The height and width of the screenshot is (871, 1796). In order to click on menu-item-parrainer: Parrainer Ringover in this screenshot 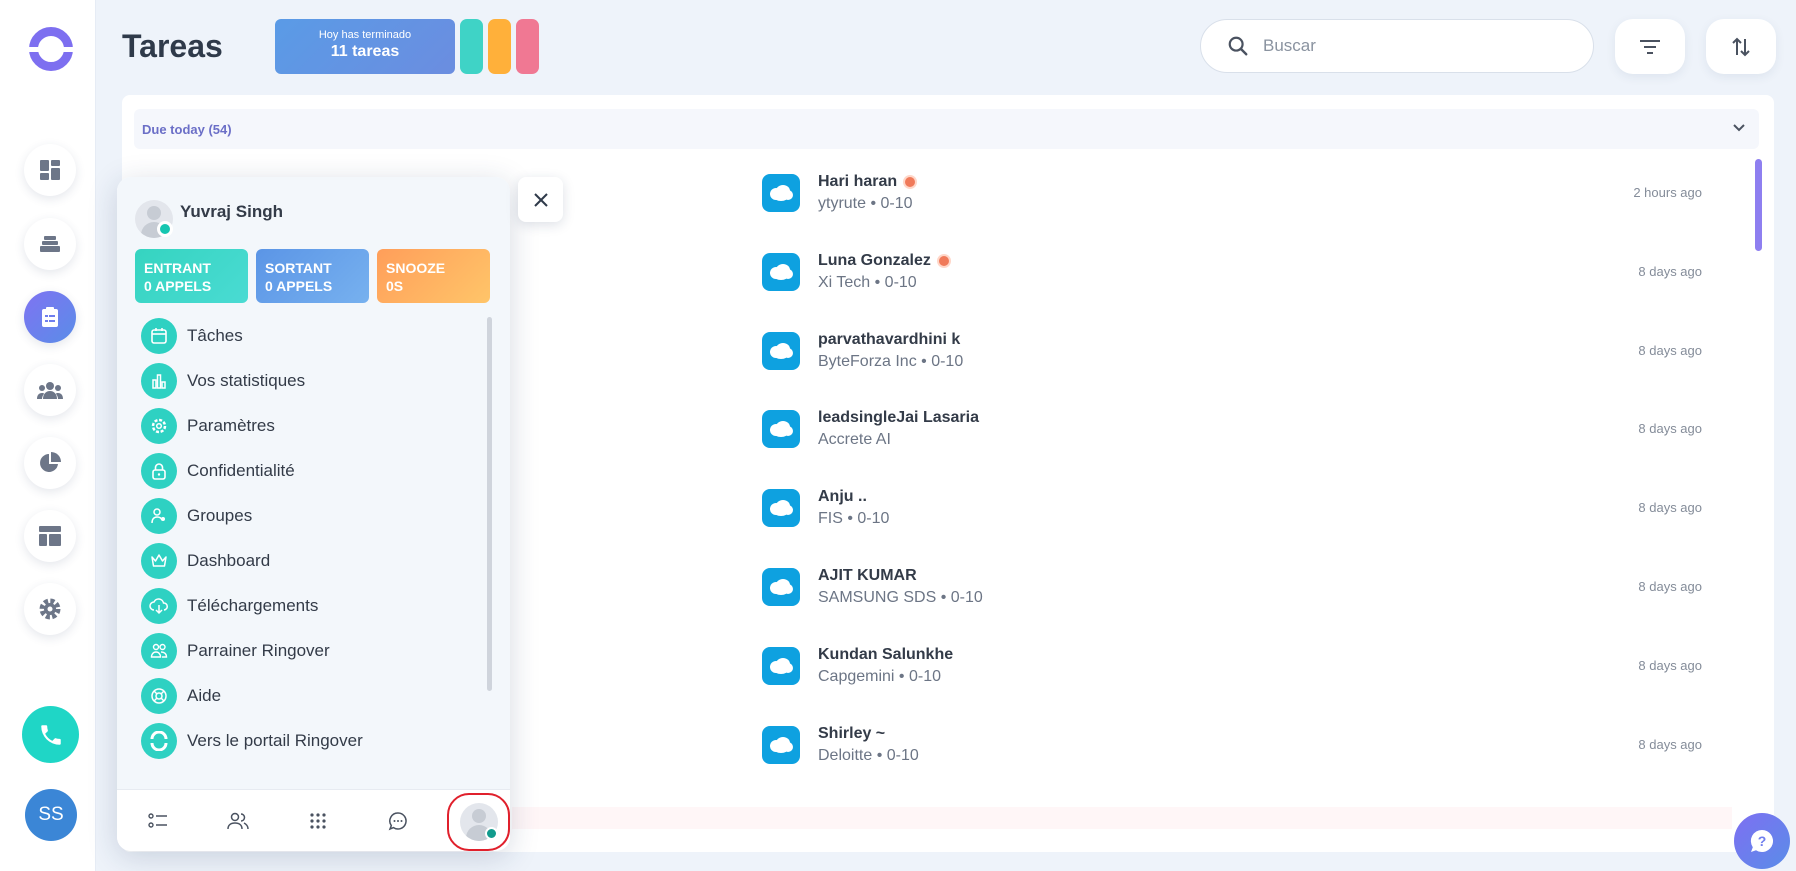, I will do `click(301, 651)`.